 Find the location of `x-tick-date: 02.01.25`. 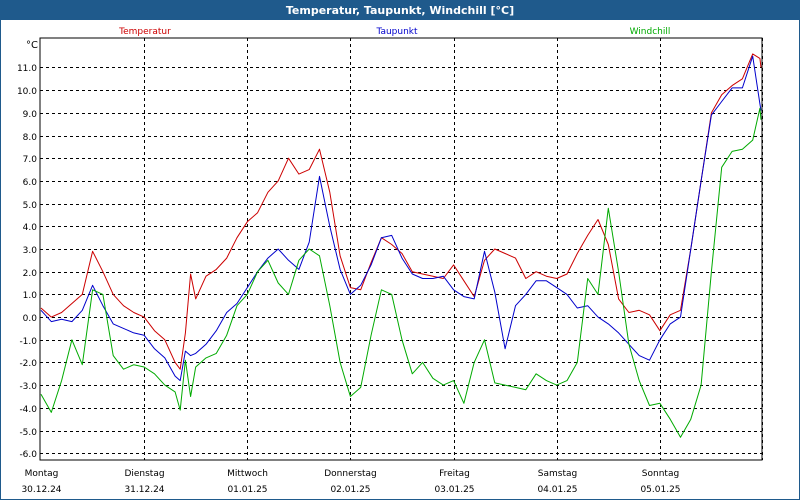

x-tick-date: 02.01.25 is located at coordinates (350, 490).